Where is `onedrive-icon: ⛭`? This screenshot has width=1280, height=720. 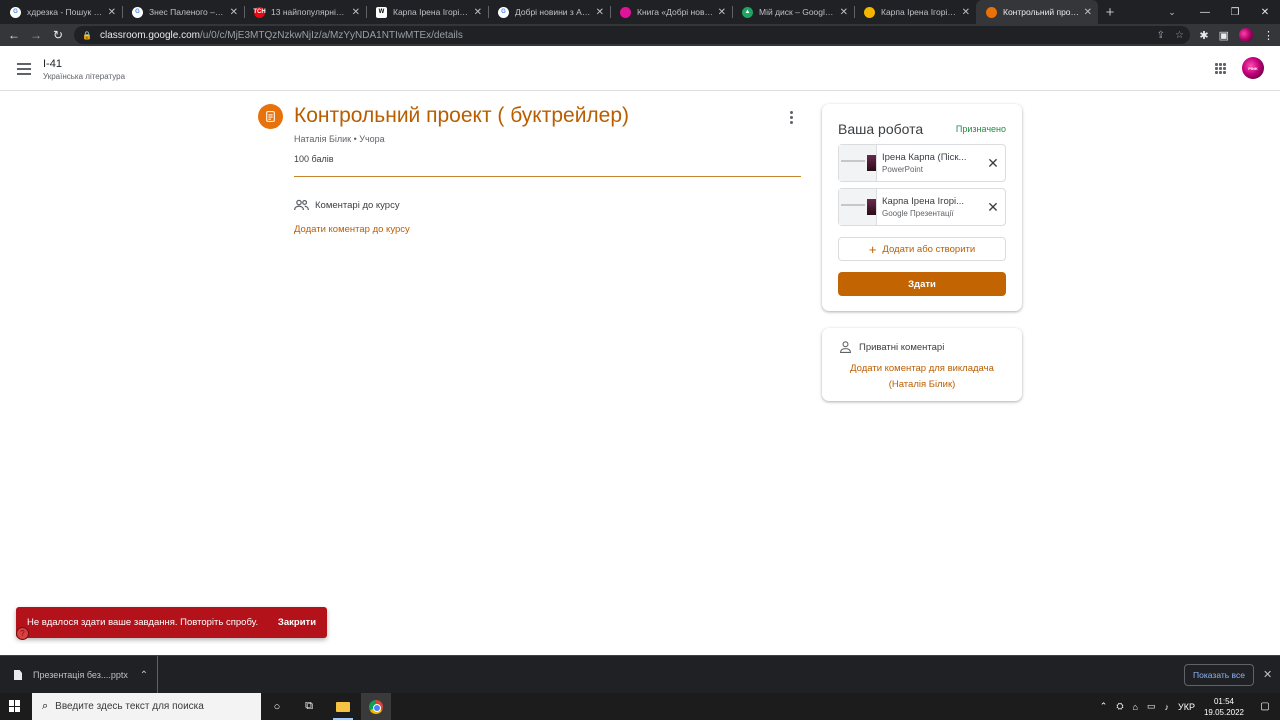
onedrive-icon: ⛭ is located at coordinates (1119, 706).